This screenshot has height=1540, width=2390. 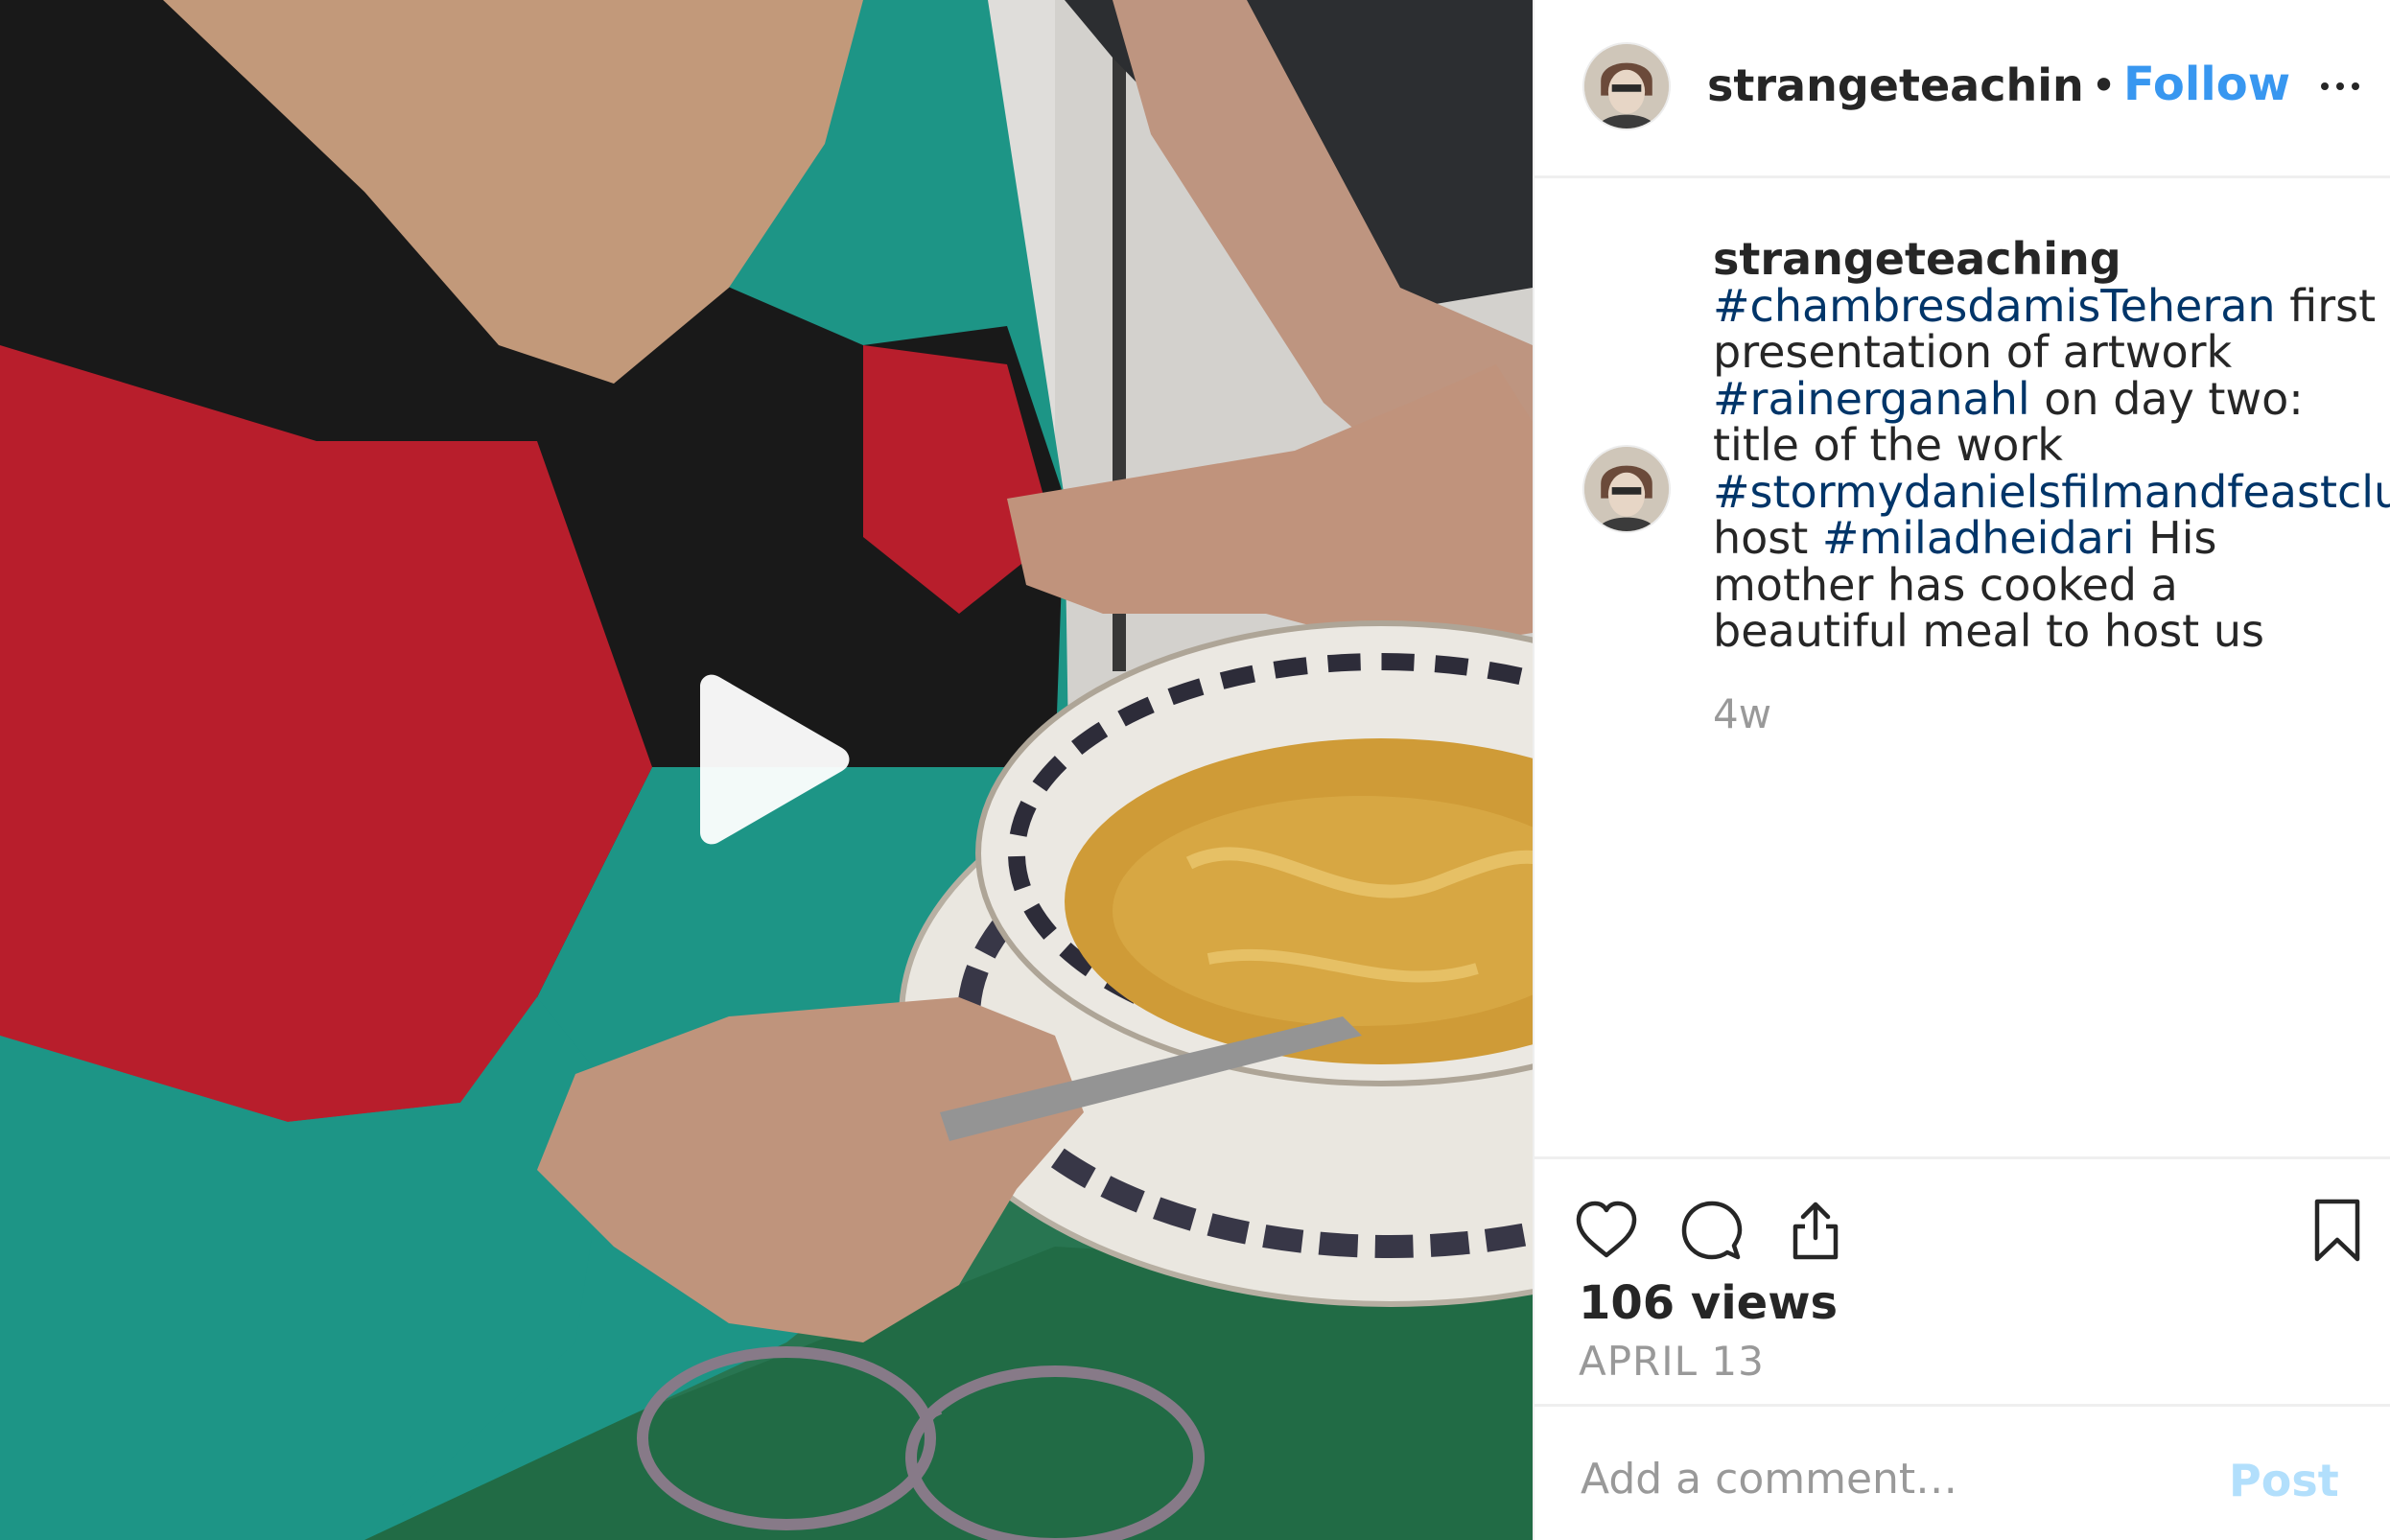 I want to click on play-icon, so click(x=769, y=759).